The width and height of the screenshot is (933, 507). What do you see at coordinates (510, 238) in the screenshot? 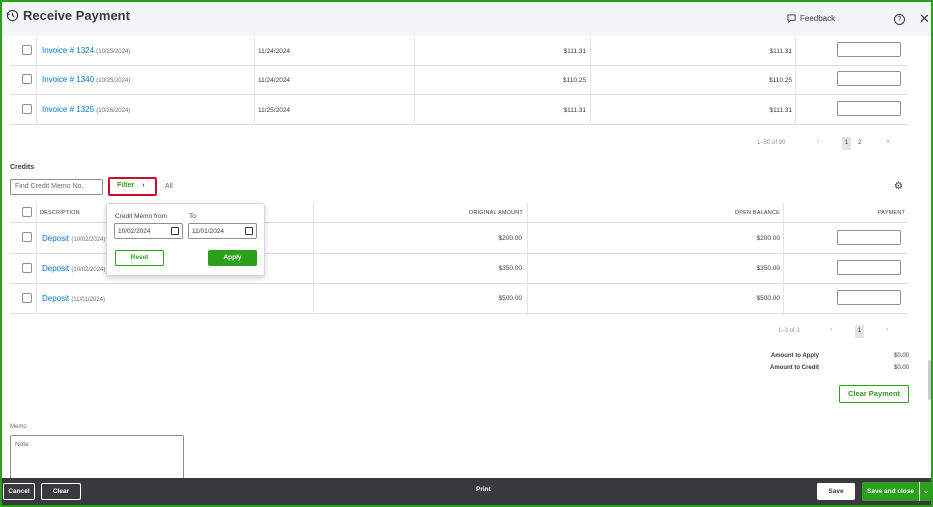
I see `original-amount: $200.00` at bounding box center [510, 238].